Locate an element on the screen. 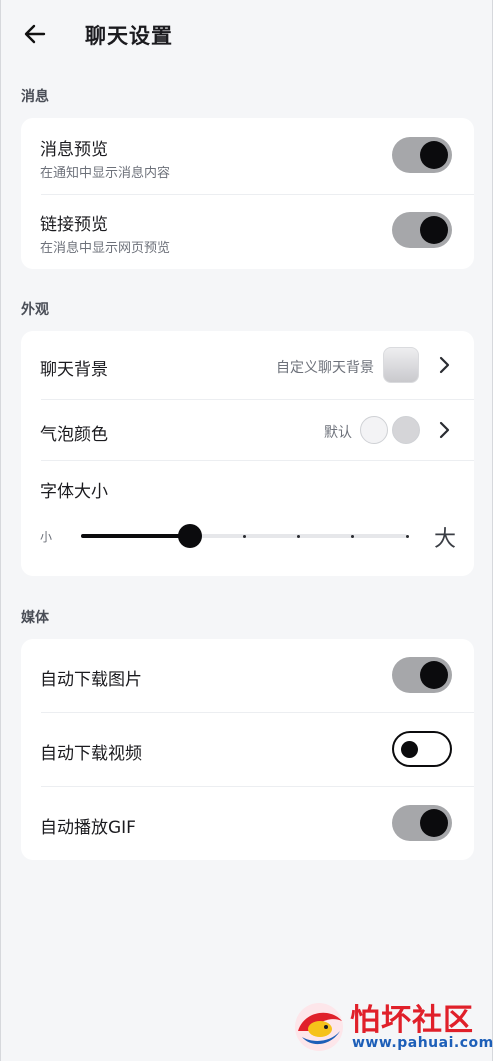 This screenshot has width=493, height=1061. chat-background-value: 自定义聊天背景 is located at coordinates (325, 368).